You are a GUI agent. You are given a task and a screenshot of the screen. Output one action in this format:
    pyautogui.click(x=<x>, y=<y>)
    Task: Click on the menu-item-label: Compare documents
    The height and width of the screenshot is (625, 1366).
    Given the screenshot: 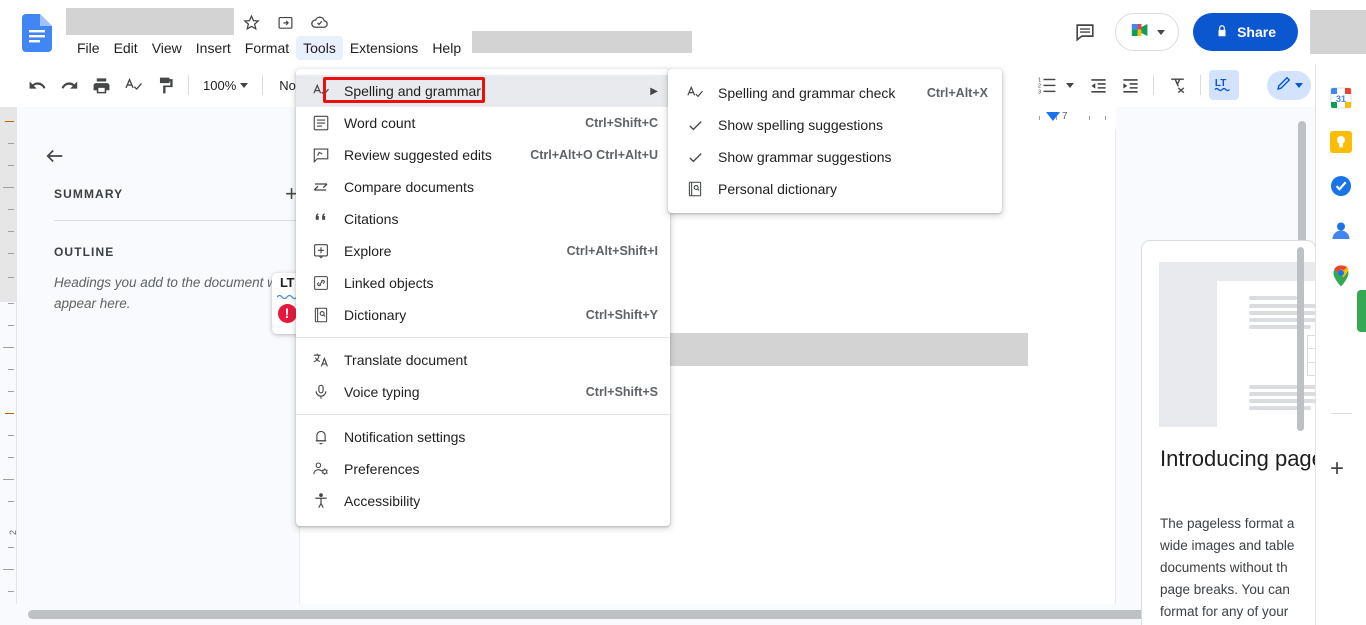 What is the action you would take?
    pyautogui.click(x=409, y=187)
    